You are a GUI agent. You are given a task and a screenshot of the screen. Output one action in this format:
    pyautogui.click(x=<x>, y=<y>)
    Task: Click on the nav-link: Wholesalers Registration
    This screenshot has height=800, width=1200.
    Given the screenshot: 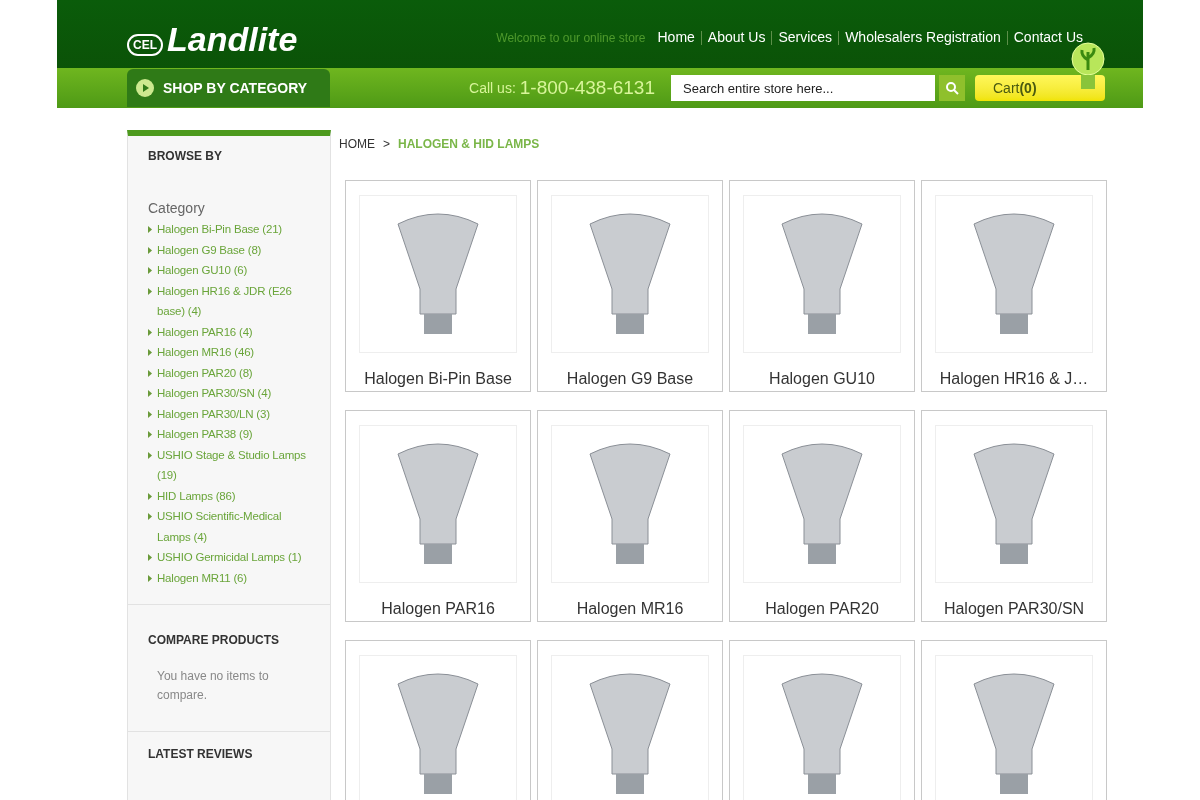 What is the action you would take?
    pyautogui.click(x=923, y=37)
    